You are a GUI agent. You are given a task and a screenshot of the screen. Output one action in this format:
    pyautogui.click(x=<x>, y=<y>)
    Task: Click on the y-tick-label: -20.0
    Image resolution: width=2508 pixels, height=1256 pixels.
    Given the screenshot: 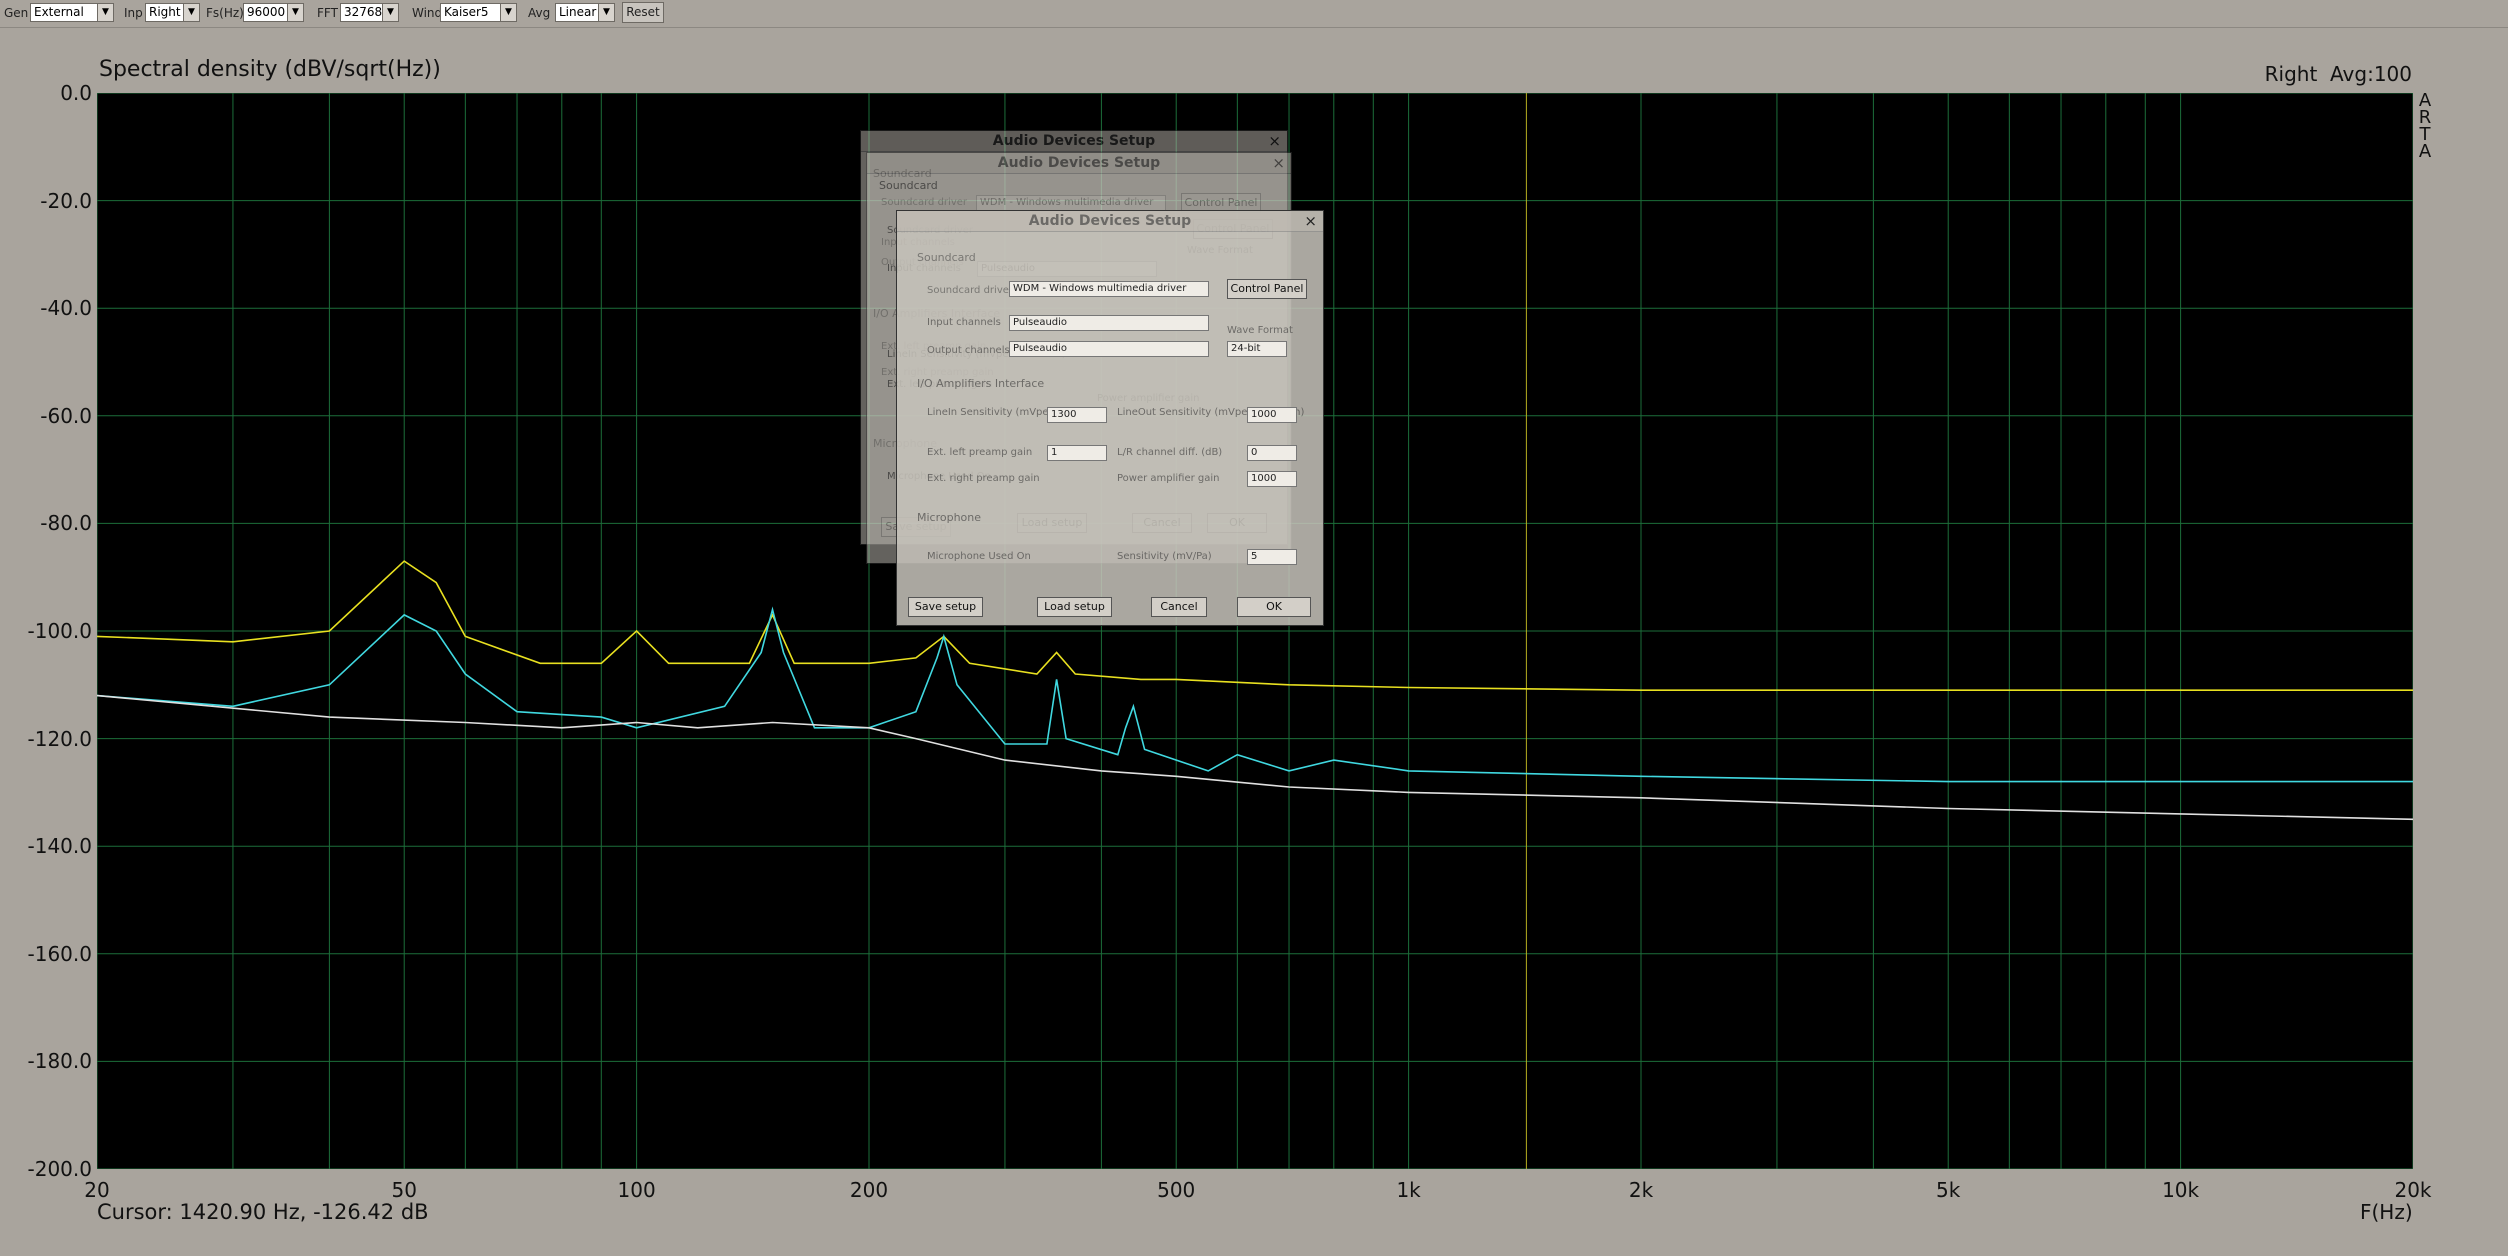 What is the action you would take?
    pyautogui.click(x=66, y=200)
    